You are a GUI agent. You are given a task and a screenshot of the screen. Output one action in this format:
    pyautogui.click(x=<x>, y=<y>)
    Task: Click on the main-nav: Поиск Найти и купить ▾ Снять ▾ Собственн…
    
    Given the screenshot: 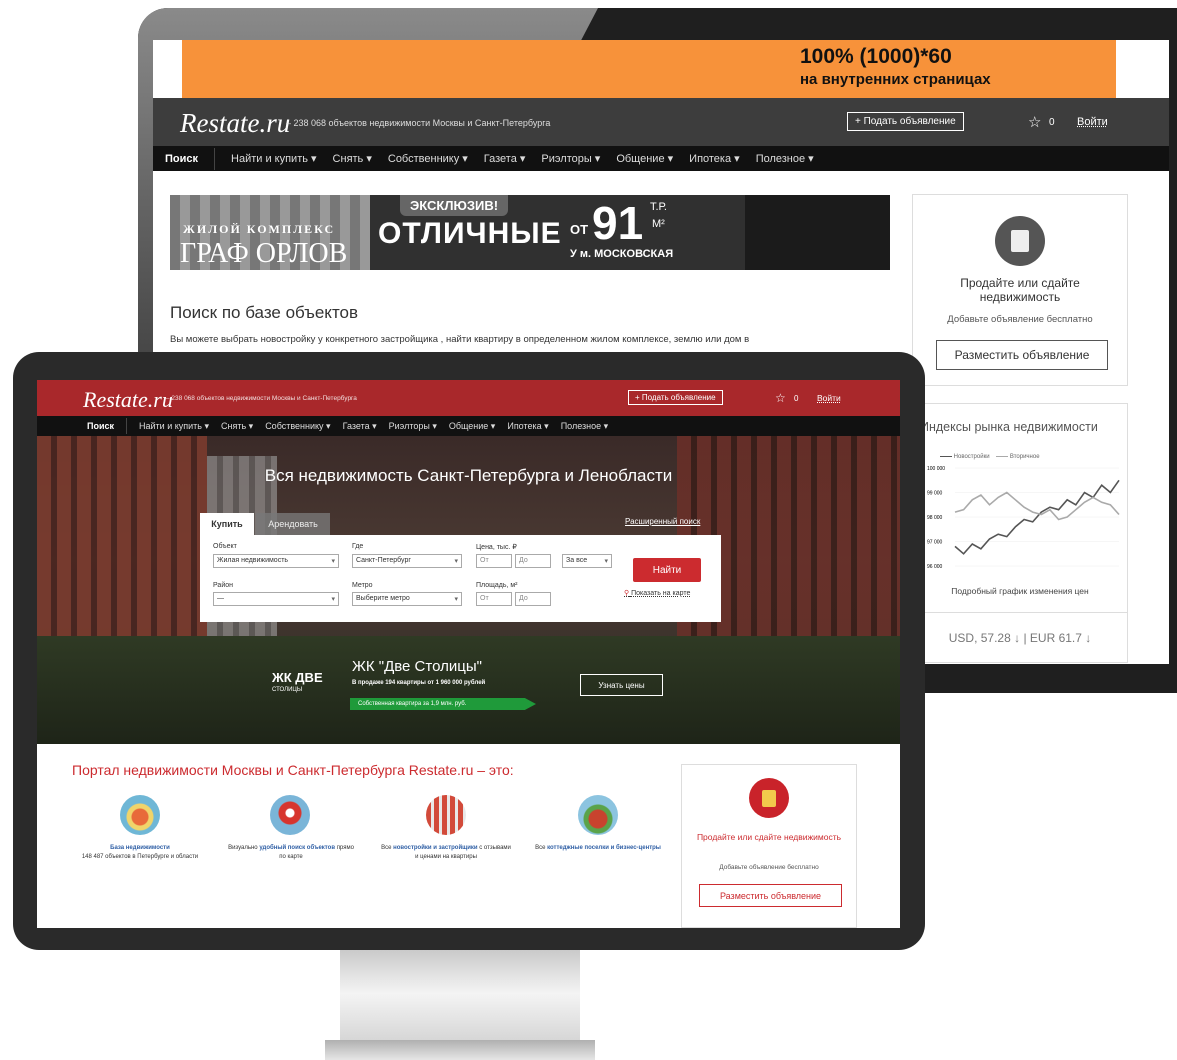 What is the action you would take?
    pyautogui.click(x=661, y=158)
    